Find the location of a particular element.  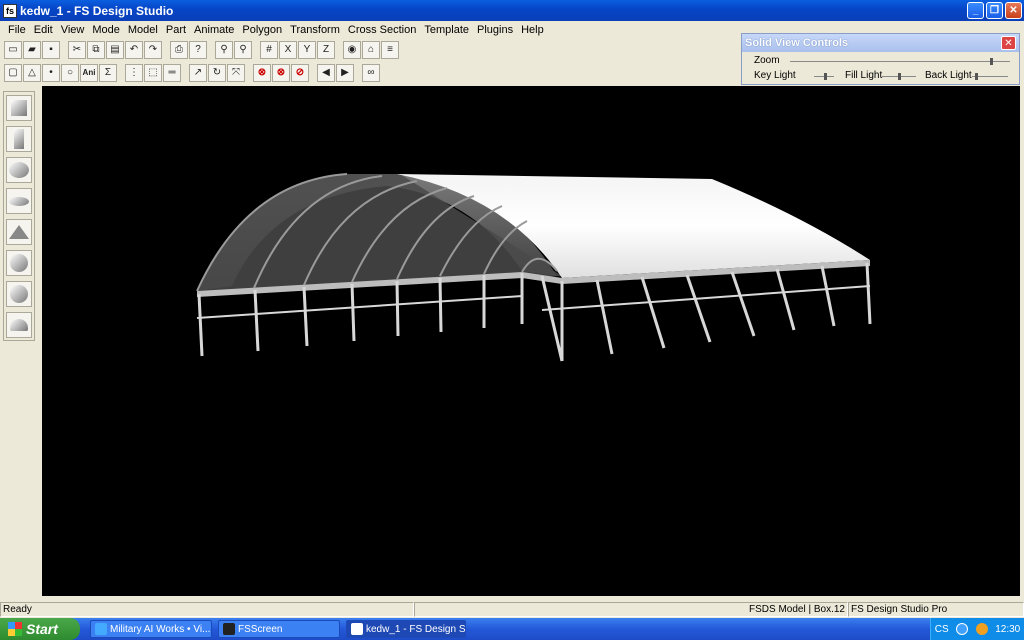

cone-primitive-button is located at coordinates (19, 232).